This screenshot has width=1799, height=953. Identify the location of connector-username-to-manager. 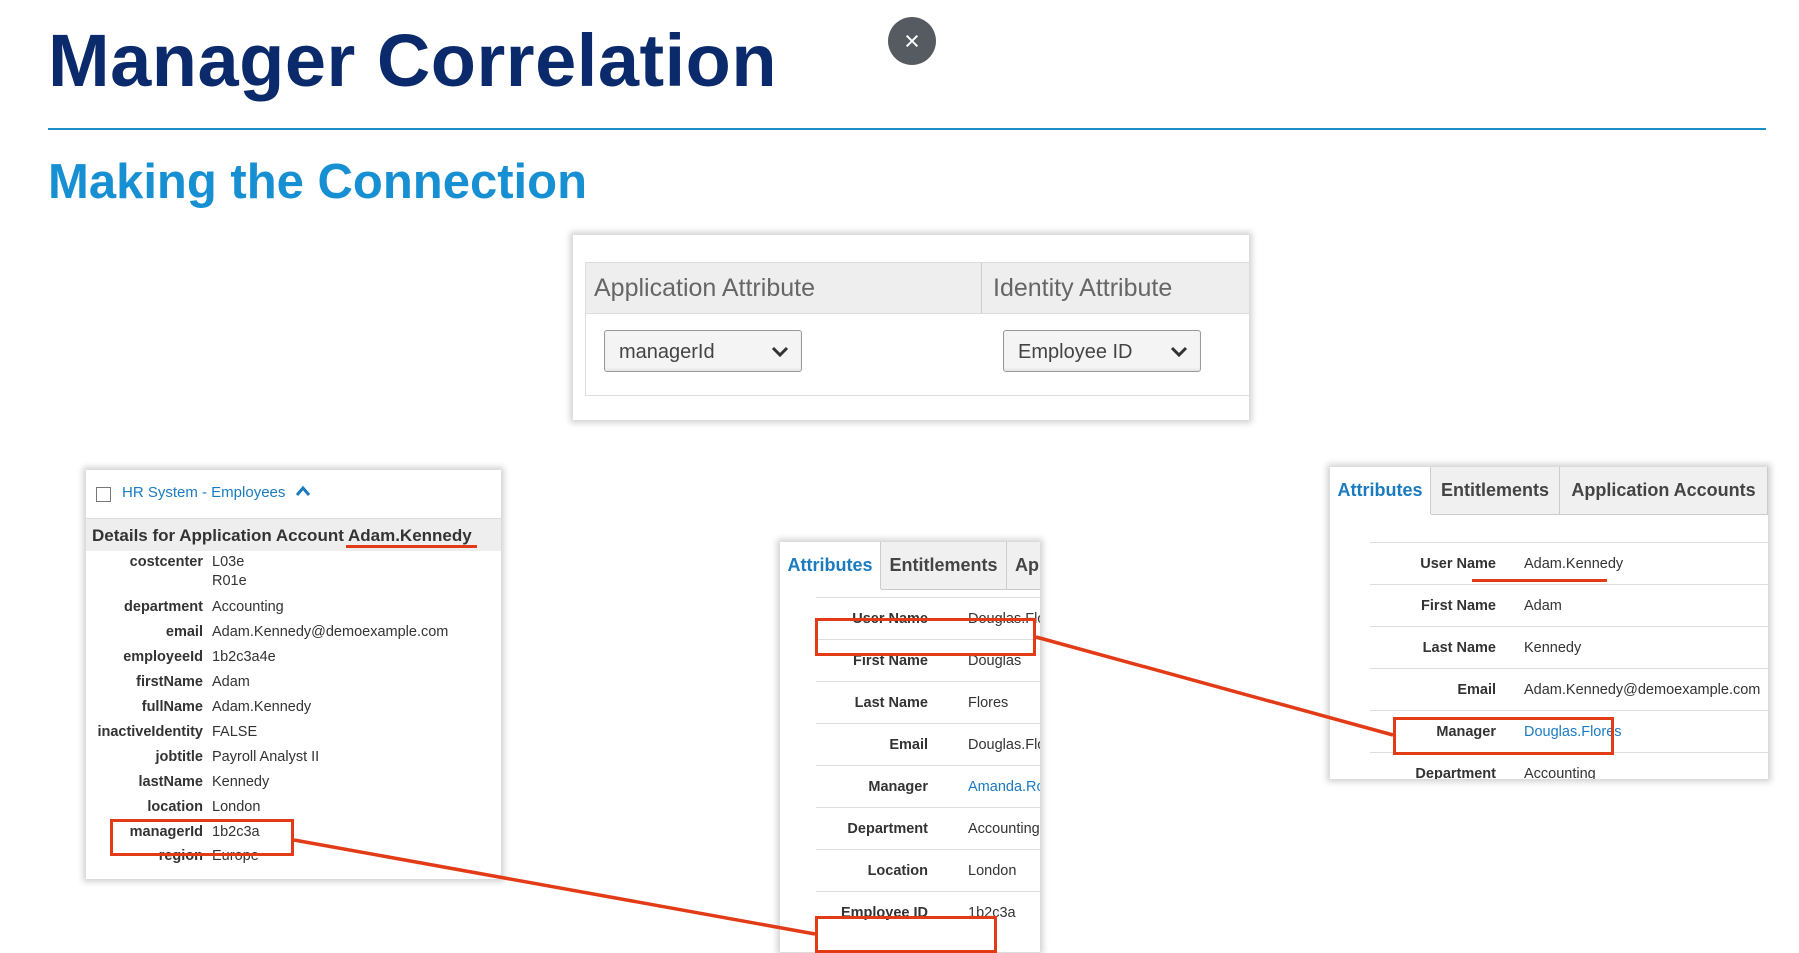
(1214, 686).